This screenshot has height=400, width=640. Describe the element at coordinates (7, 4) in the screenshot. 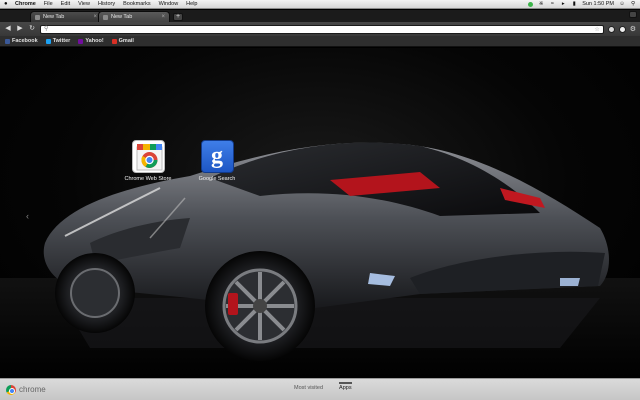

I see `apple-menu-icon: ●` at that location.